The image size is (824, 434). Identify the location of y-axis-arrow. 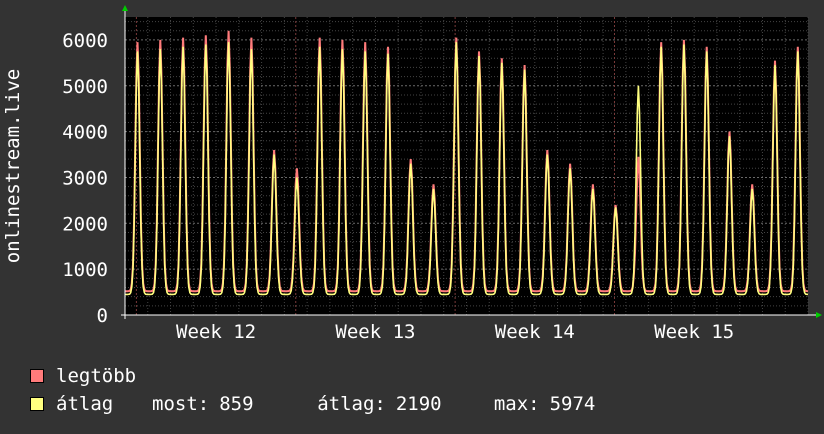
(125, 8).